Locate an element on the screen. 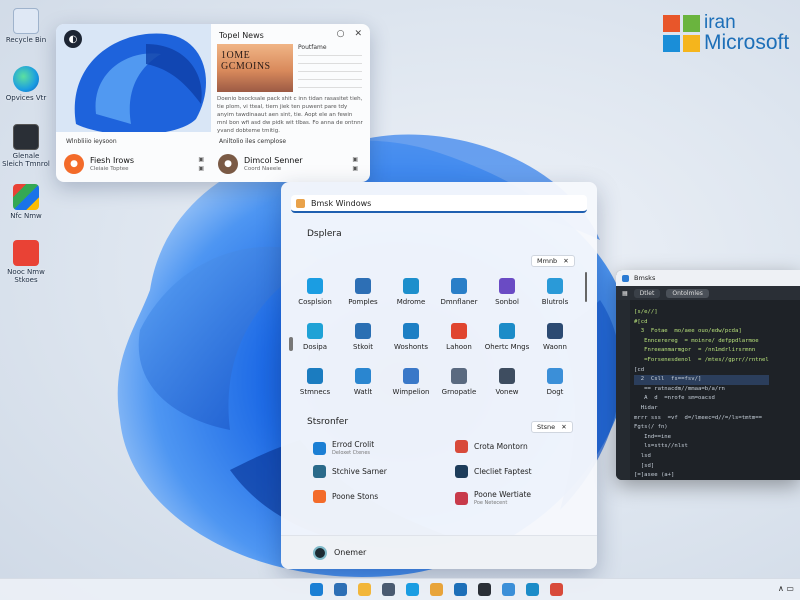  recommended-more-button: Stsne ✕ is located at coordinates (552, 427).